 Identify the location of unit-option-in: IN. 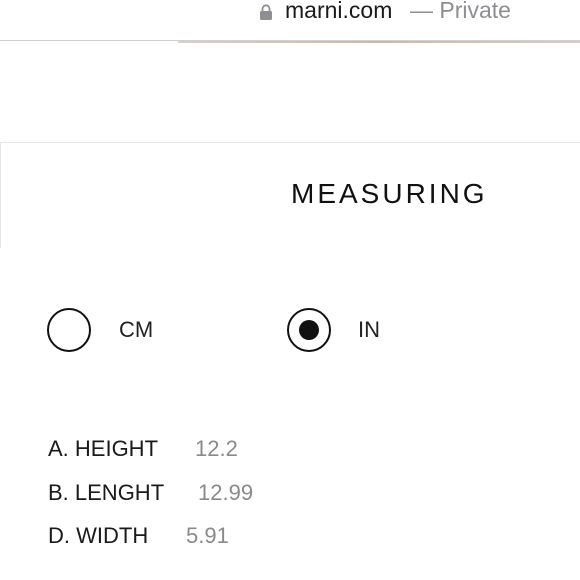
(347, 332).